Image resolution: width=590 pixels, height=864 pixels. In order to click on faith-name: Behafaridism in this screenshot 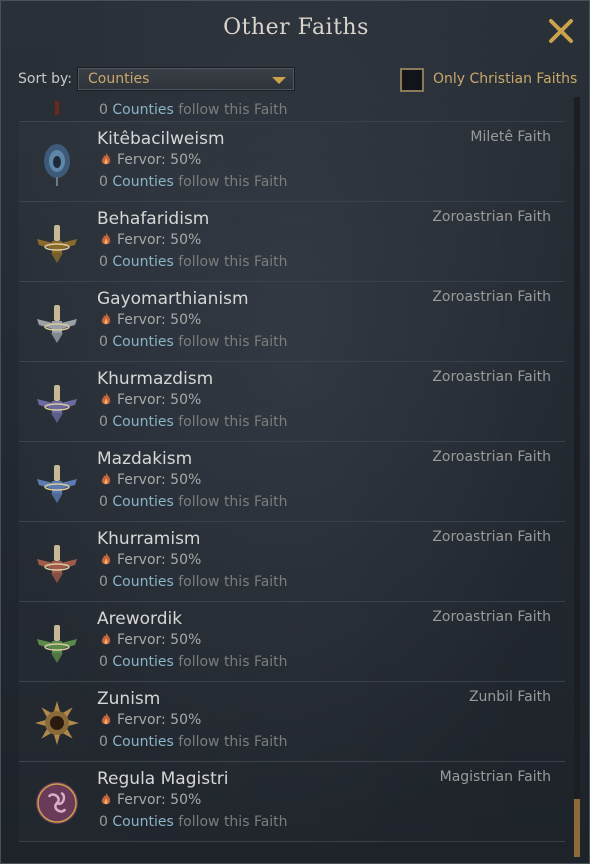, I will do `click(153, 219)`.